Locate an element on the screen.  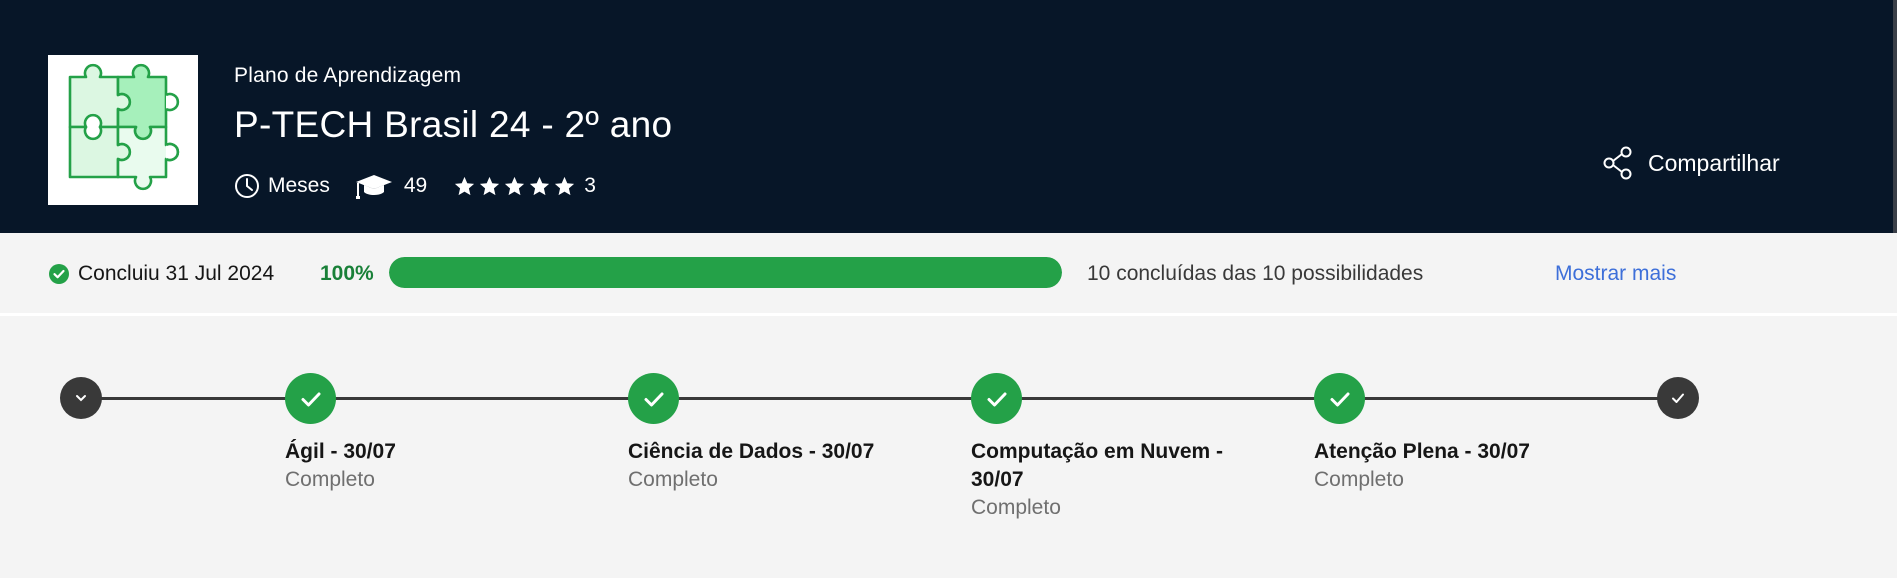
completion-status: Concluiu 31 Jul 2024 is located at coordinates (161, 274).